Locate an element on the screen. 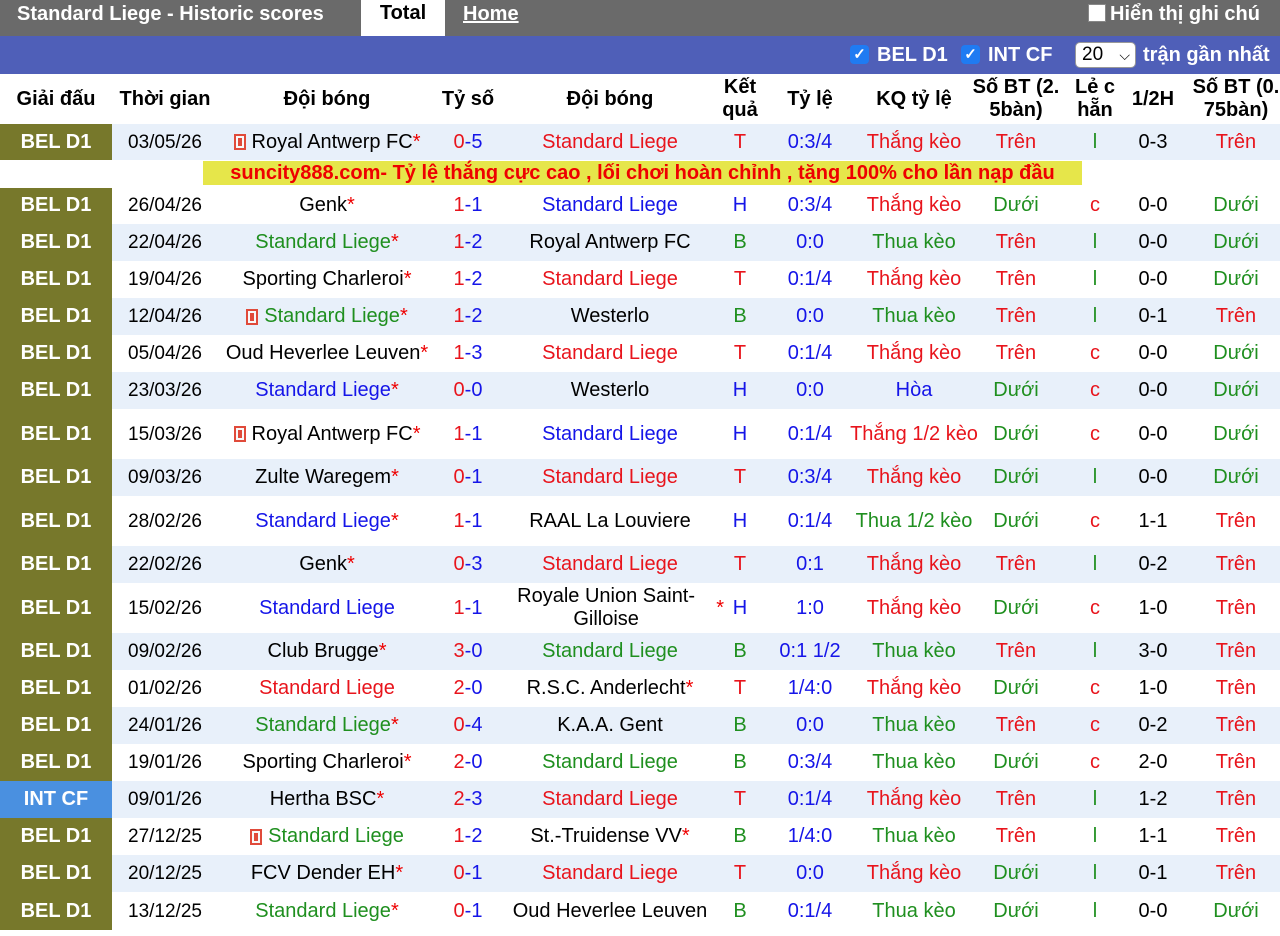 Image resolution: width=1280 pixels, height=936 pixels. home-team-name: Club Brugge is located at coordinates (323, 651).